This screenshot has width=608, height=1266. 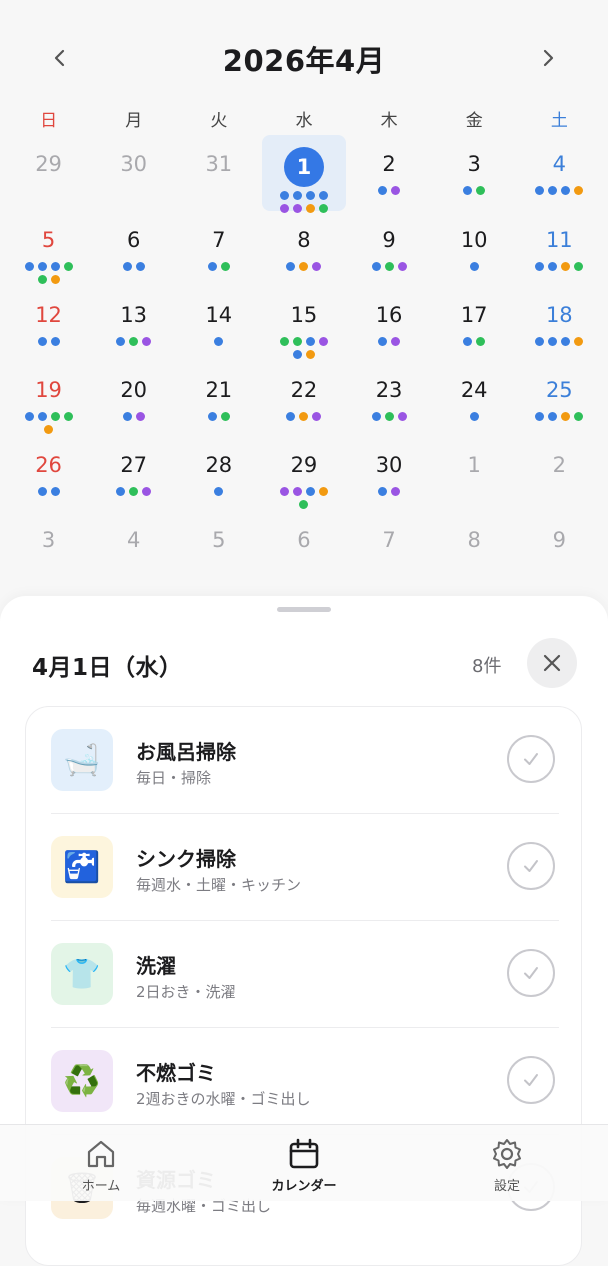 What do you see at coordinates (48, 323) in the screenshot?
I see `calendar-day: 12` at bounding box center [48, 323].